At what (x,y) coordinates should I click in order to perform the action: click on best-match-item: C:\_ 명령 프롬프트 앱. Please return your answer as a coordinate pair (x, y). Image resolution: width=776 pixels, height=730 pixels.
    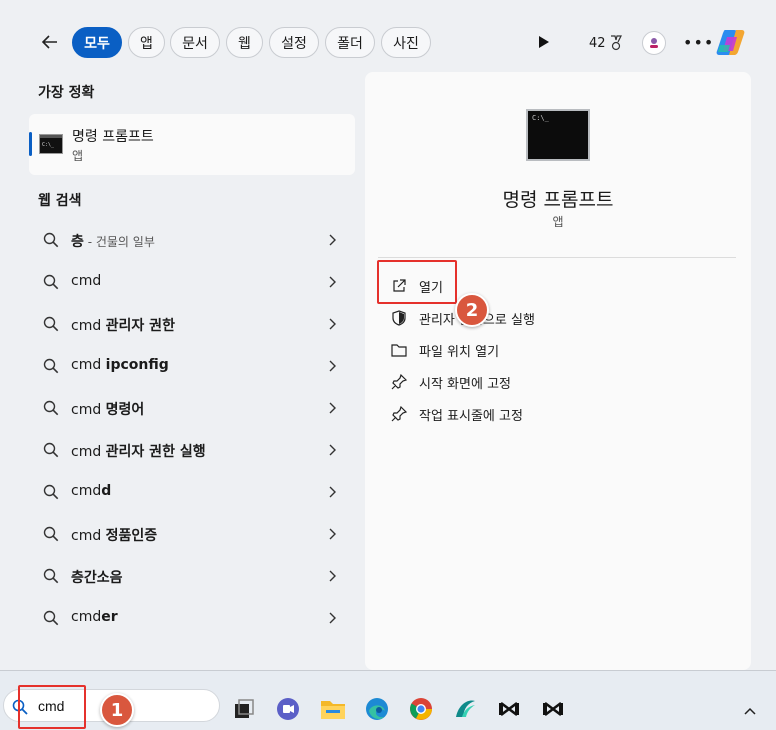
    Looking at the image, I should click on (192, 144).